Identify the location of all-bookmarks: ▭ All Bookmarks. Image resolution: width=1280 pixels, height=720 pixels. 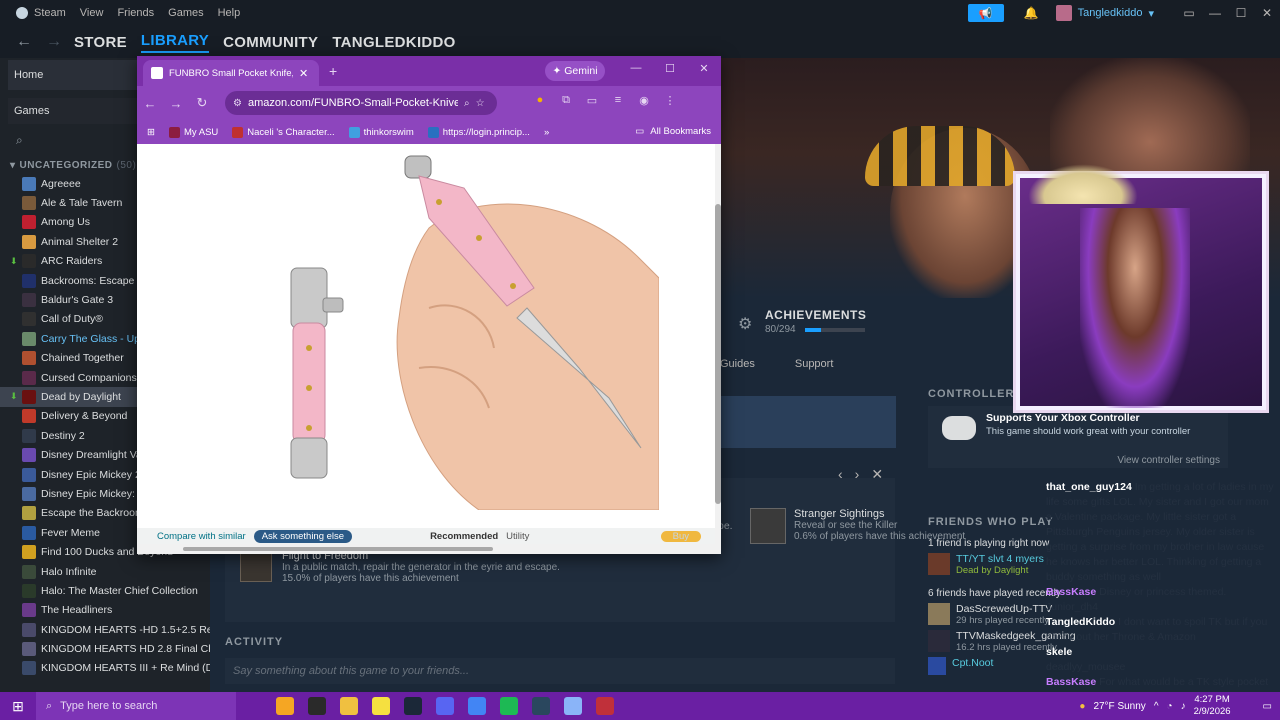
(673, 131).